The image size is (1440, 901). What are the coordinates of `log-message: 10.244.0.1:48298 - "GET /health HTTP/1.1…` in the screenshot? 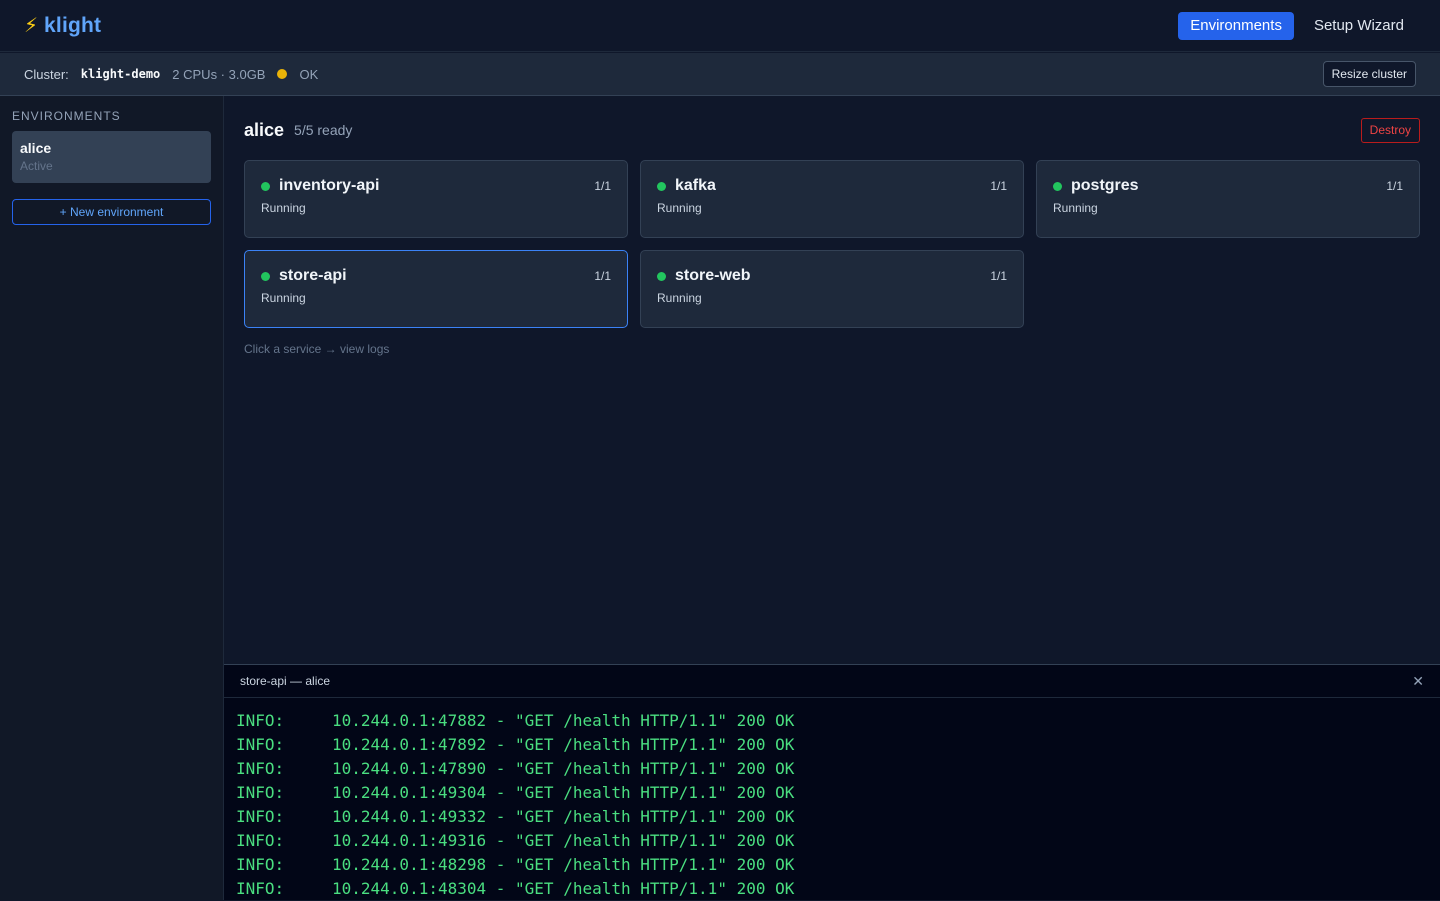 It's located at (563, 864).